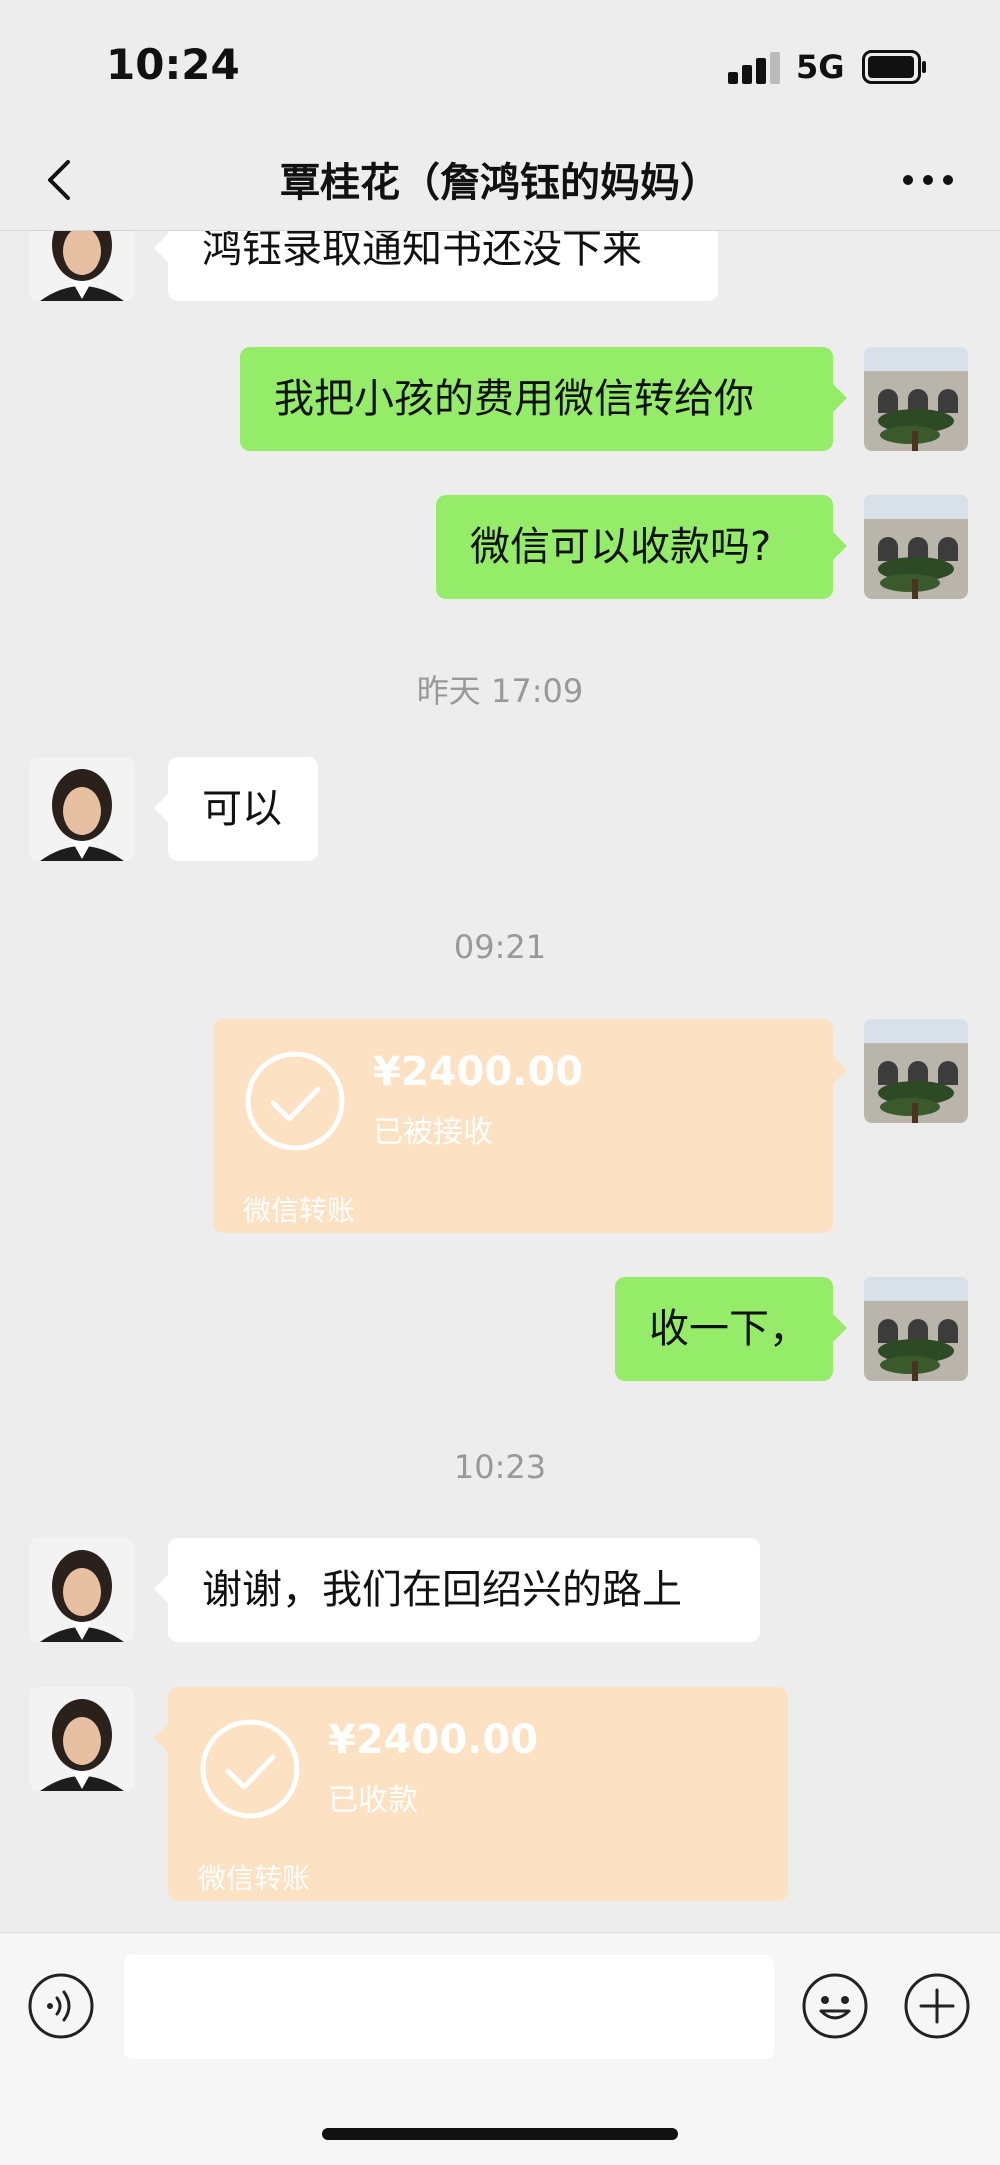 The width and height of the screenshot is (1000, 2165). I want to click on more-options-icon, so click(928, 180).